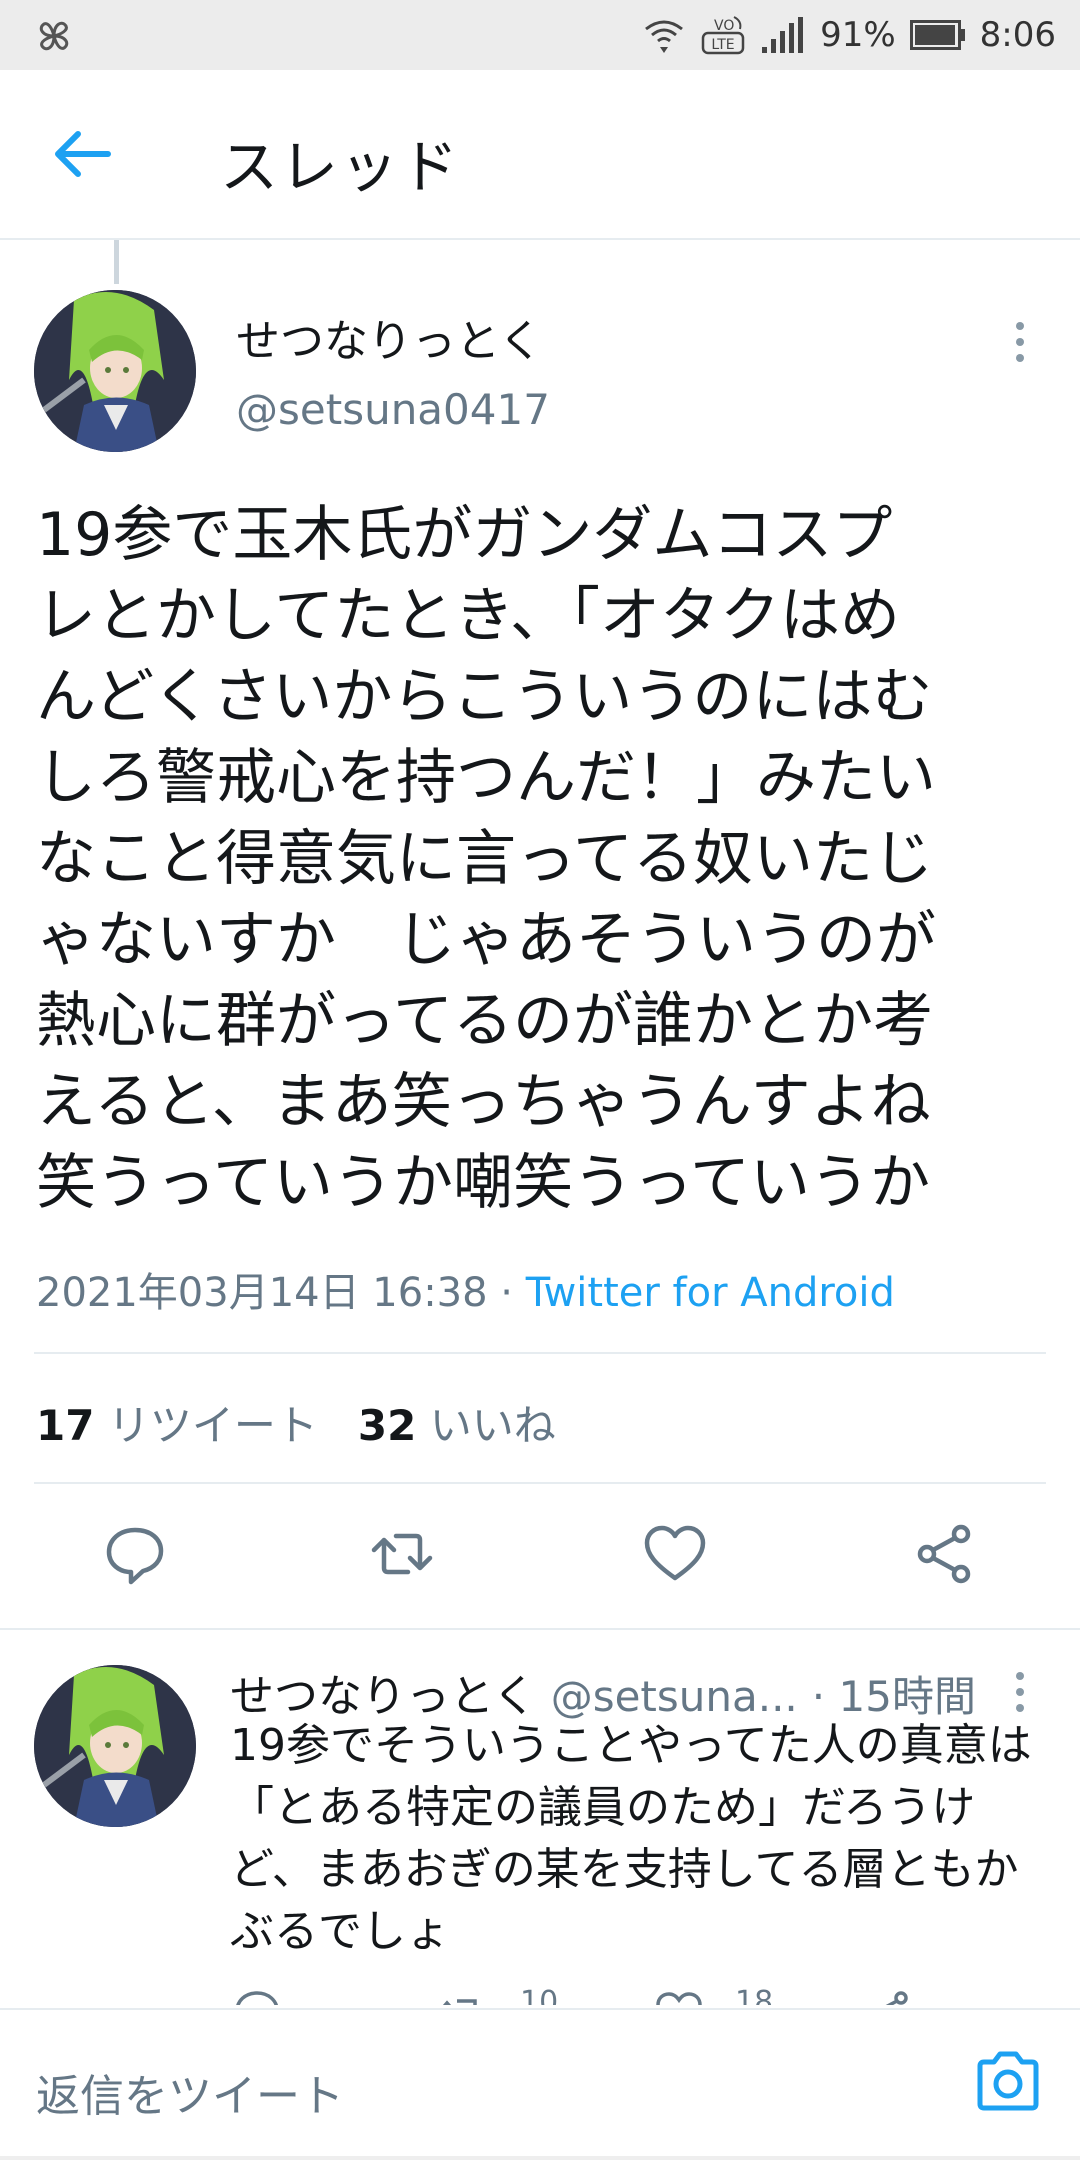 The height and width of the screenshot is (2160, 1080). I want to click on reply-timestamp: · 15時間, so click(893, 1696).